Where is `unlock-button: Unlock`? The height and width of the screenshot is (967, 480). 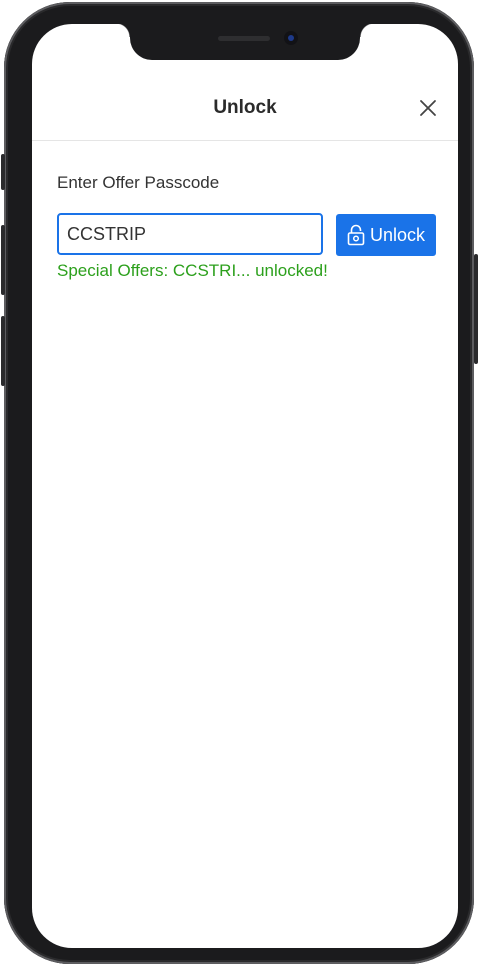
unlock-button: Unlock is located at coordinates (386, 235).